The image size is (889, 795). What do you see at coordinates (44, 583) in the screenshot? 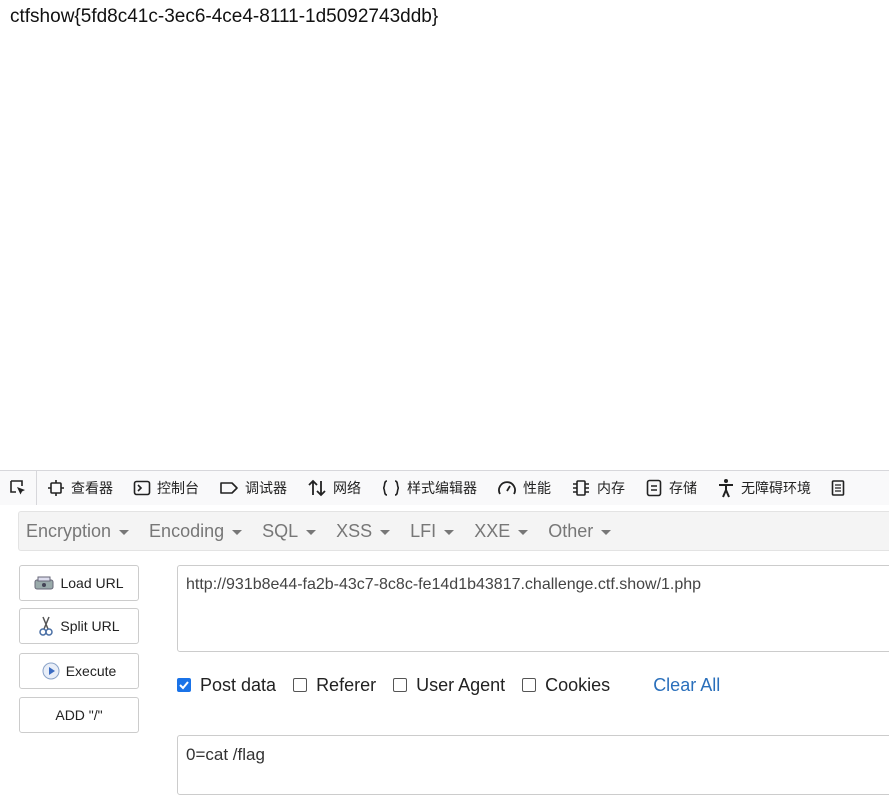
I see `load-icon` at bounding box center [44, 583].